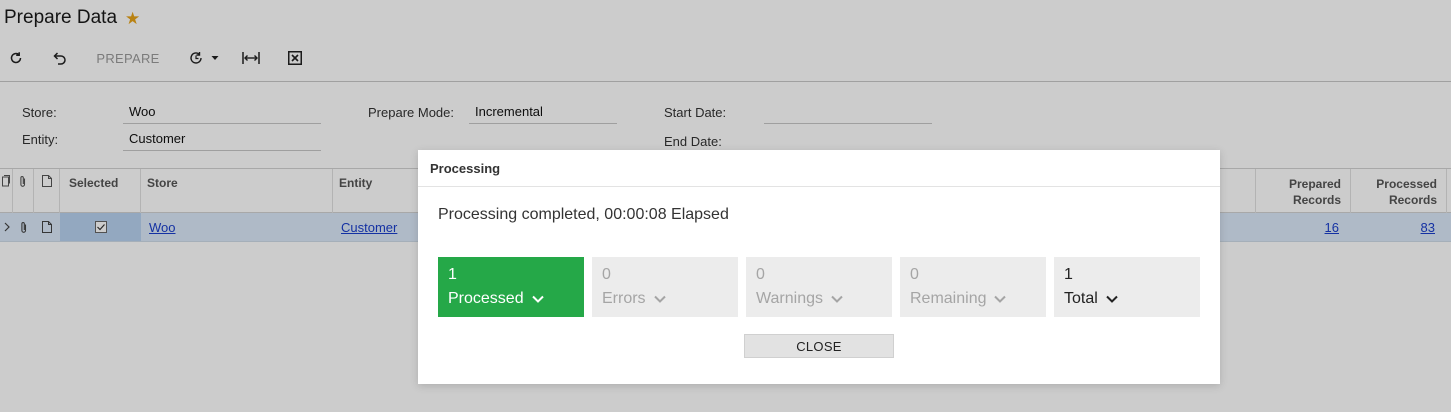 This screenshot has height=412, width=1451. I want to click on tile-total-label: Total, so click(1081, 298).